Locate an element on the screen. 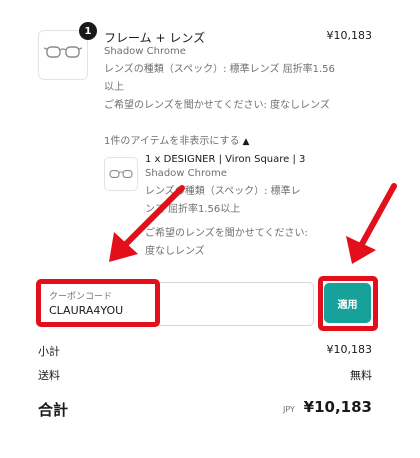  coupon-label: クーポンコード is located at coordinates (81, 297).